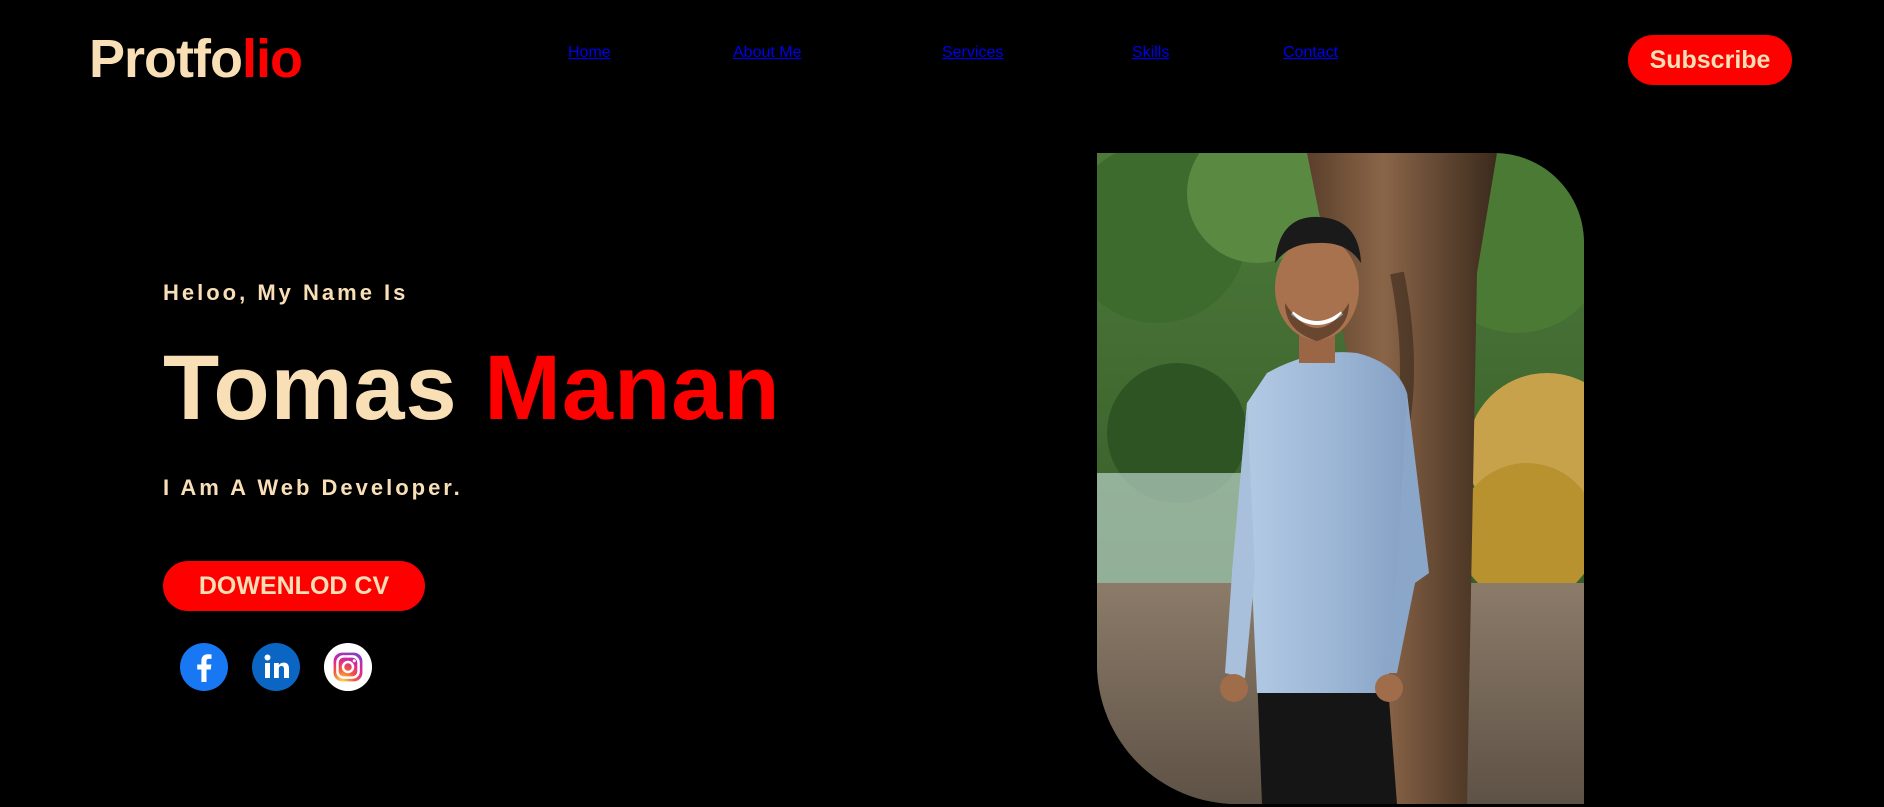  Describe the element at coordinates (294, 586) in the screenshot. I see `download-cv-button: DOWENLOD CV` at that location.